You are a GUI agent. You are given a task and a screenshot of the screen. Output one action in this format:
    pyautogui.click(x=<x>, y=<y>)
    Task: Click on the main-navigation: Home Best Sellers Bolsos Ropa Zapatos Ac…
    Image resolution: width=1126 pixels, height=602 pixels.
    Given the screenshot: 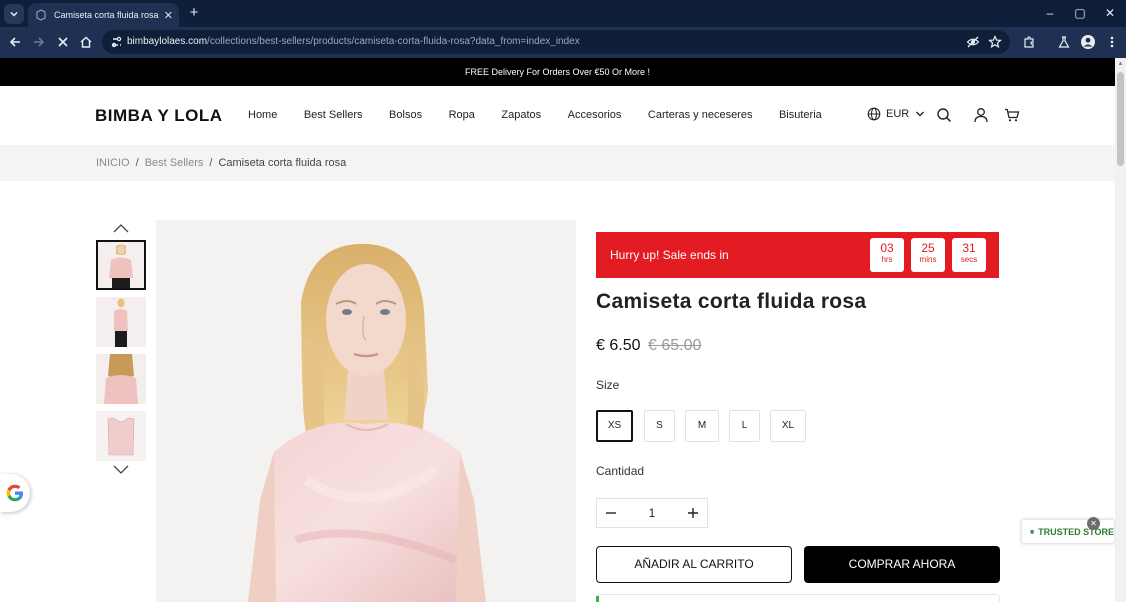 What is the action you would take?
    pyautogui.click(x=548, y=115)
    